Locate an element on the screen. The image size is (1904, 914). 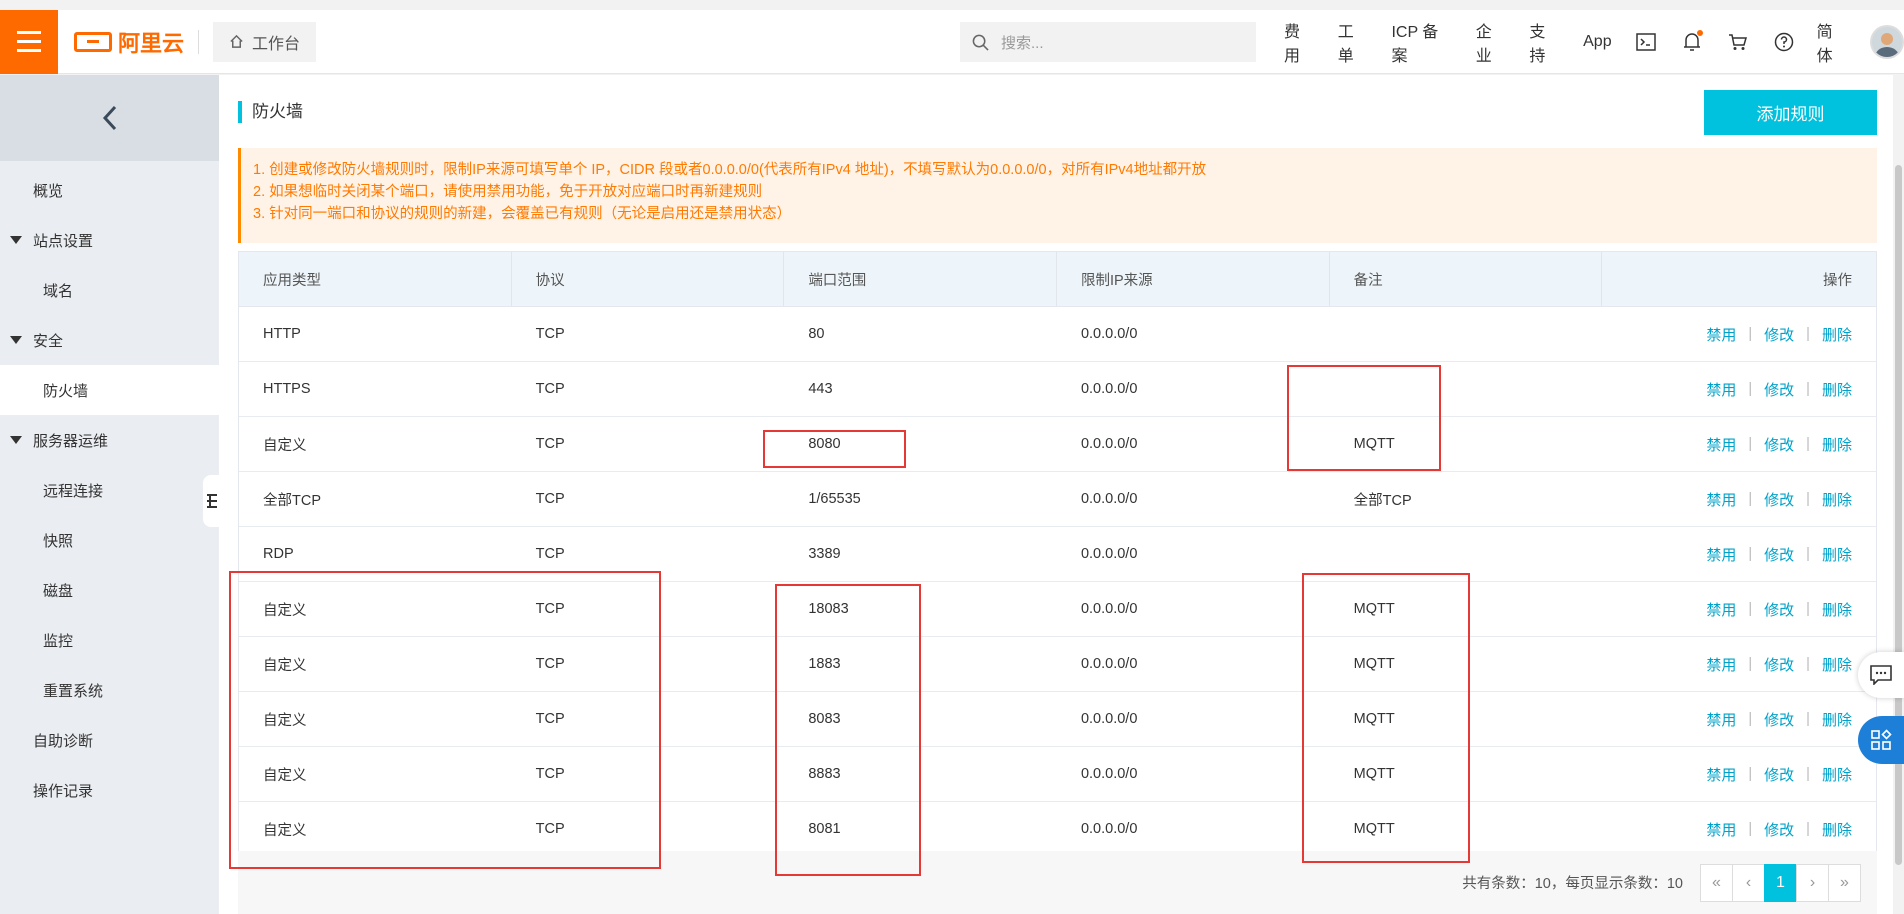
sidebar-item-snapshot: 快照 is located at coordinates (109, 540).